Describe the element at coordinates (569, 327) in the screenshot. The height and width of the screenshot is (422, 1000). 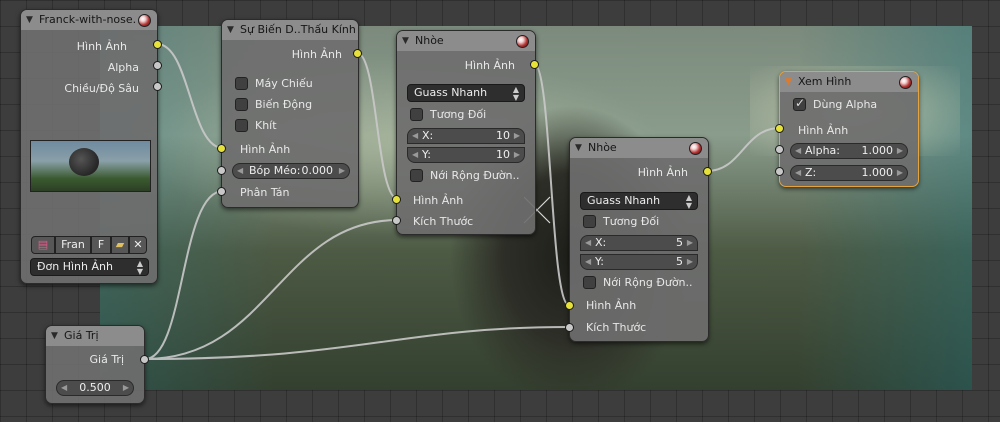
I see `blur2-input-size-socket` at that location.